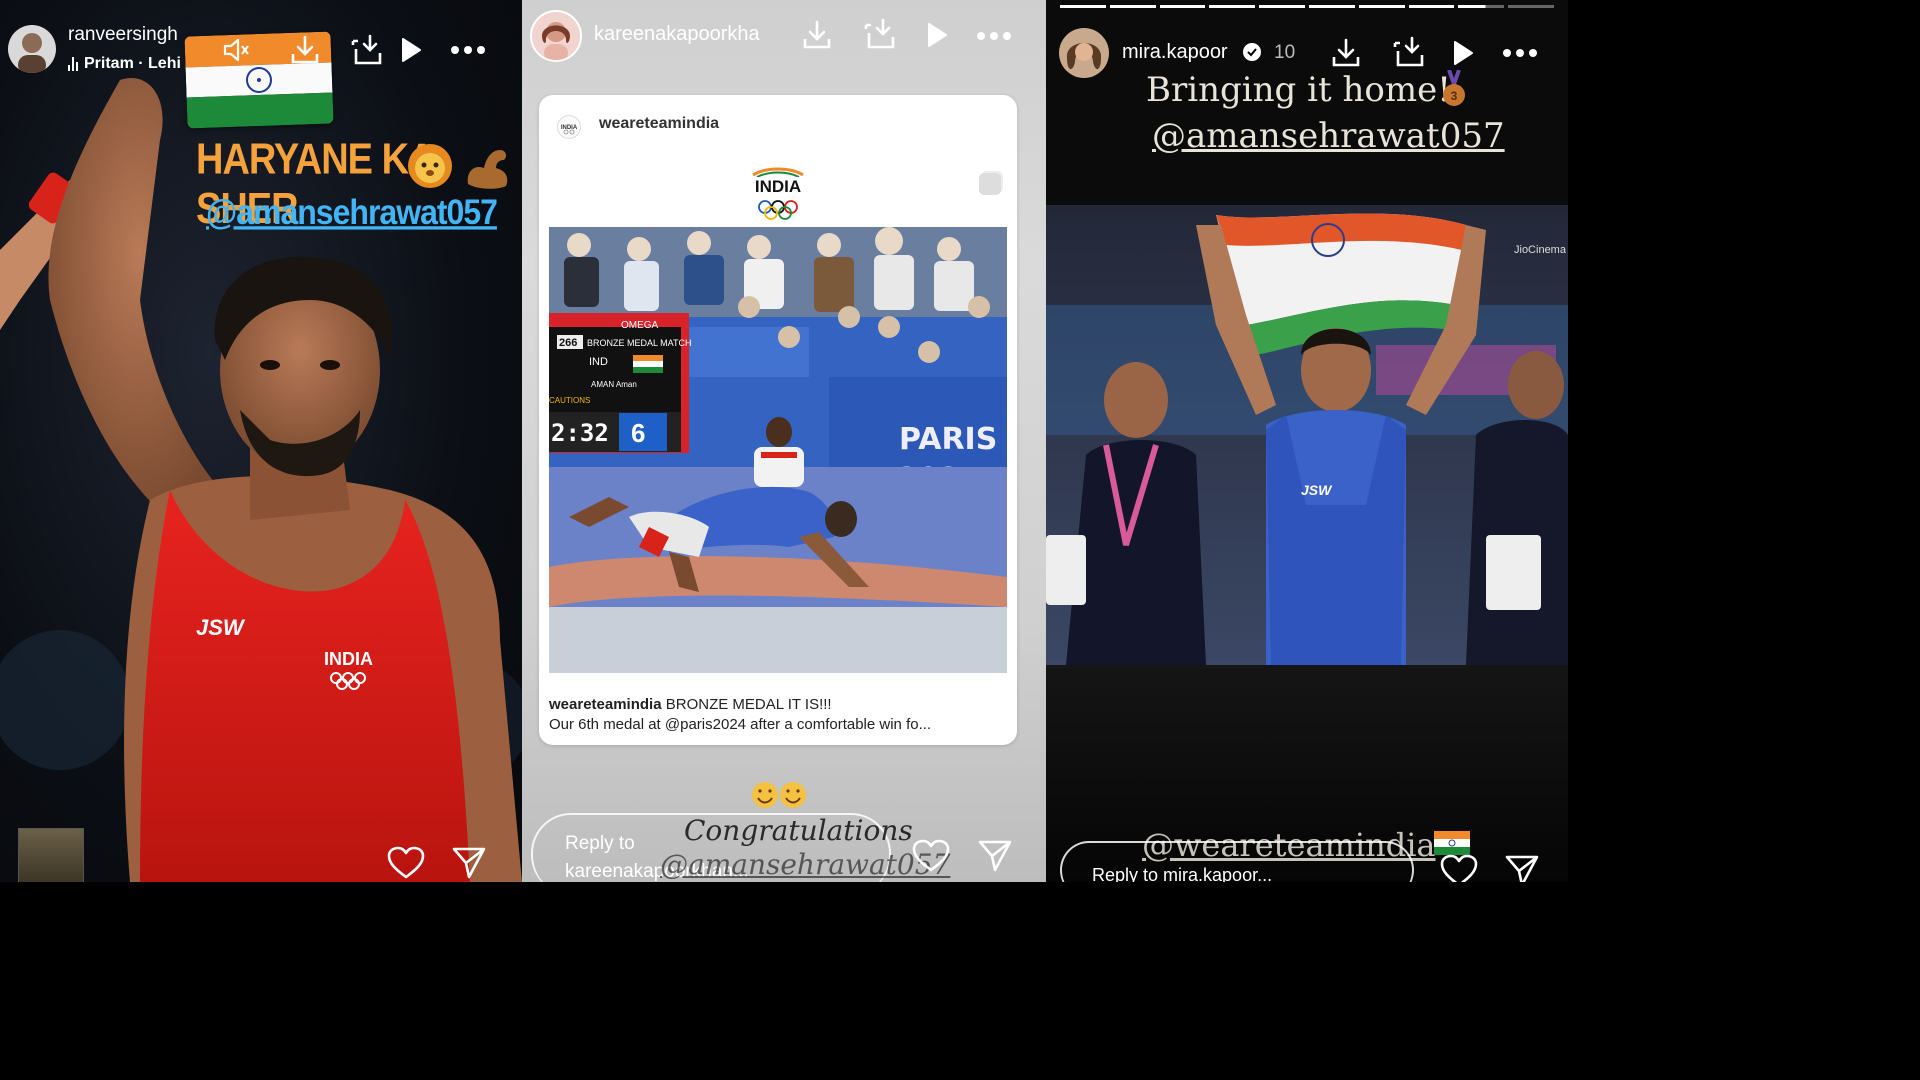 The height and width of the screenshot is (1080, 1920). What do you see at coordinates (614, 384) in the screenshot?
I see `svg-text: AMAN Aman` at bounding box center [614, 384].